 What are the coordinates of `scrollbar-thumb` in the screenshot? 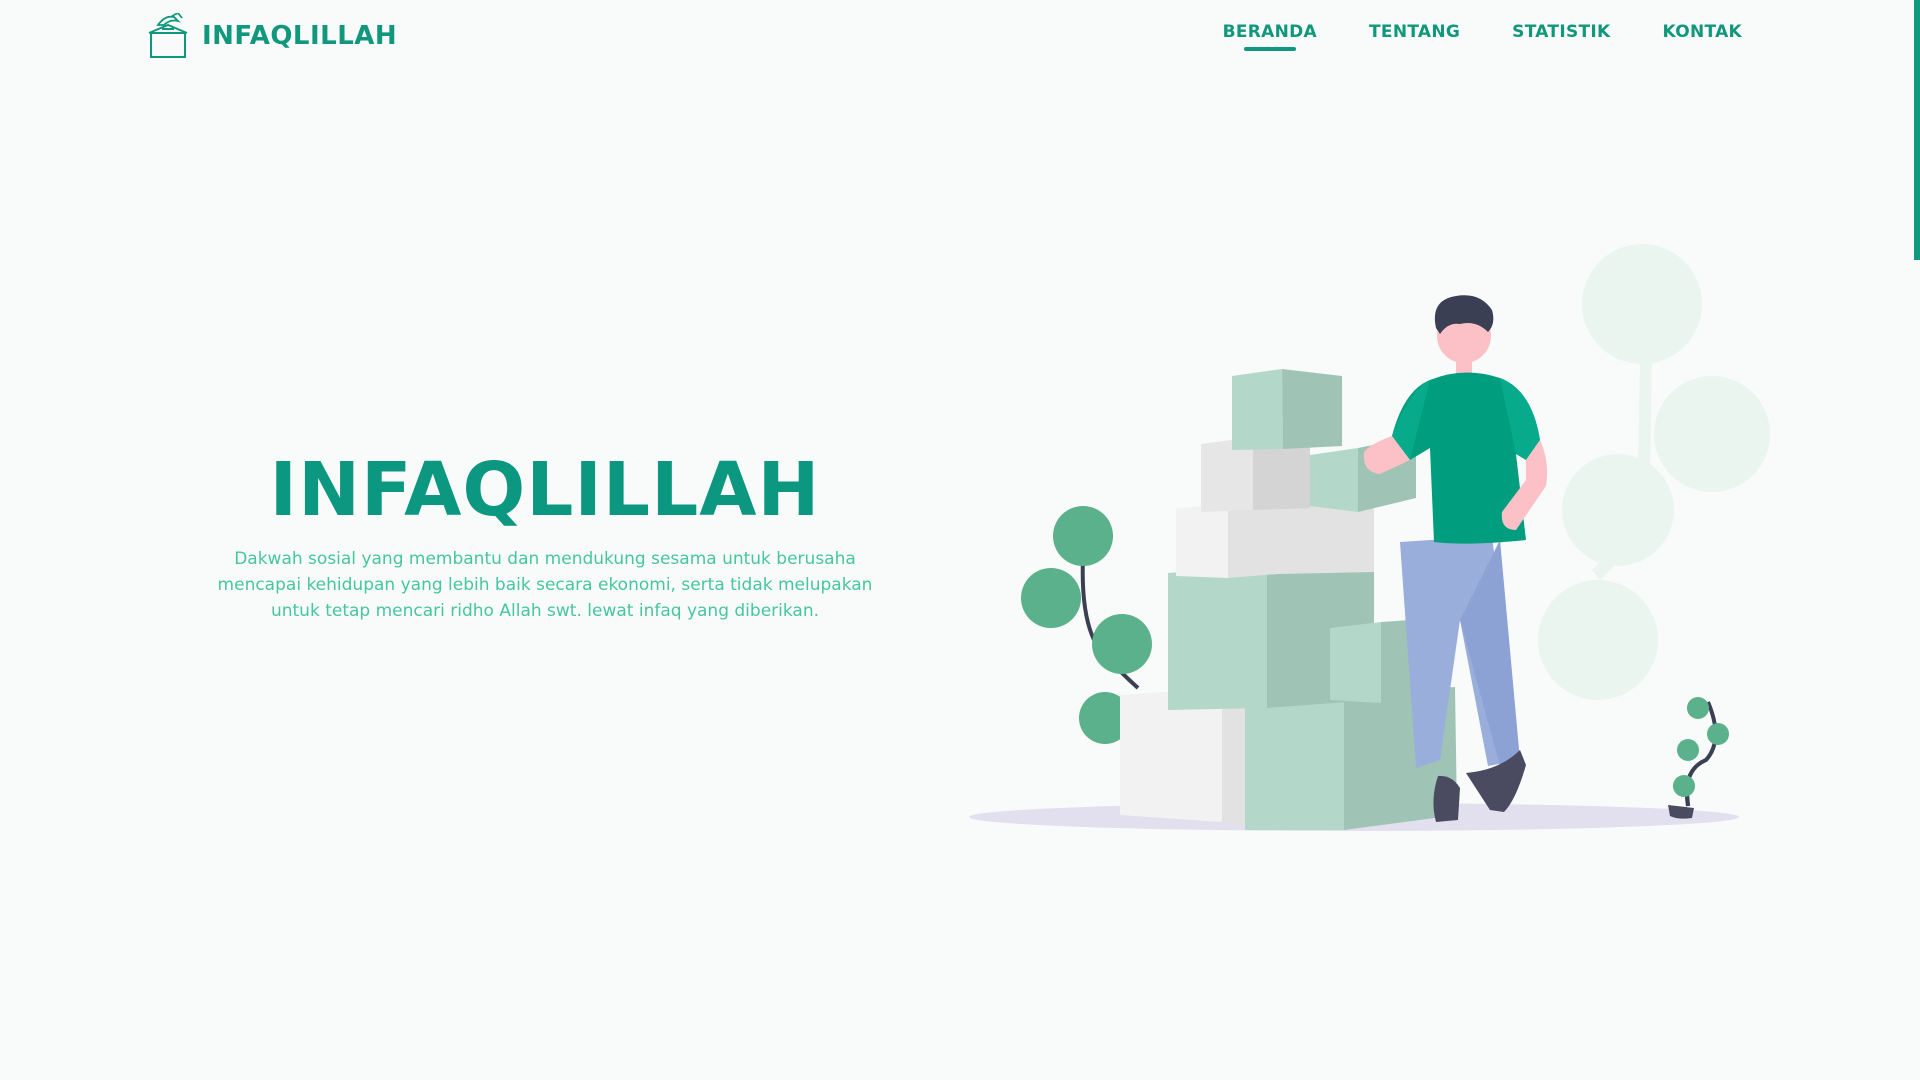 It's located at (1917, 130).